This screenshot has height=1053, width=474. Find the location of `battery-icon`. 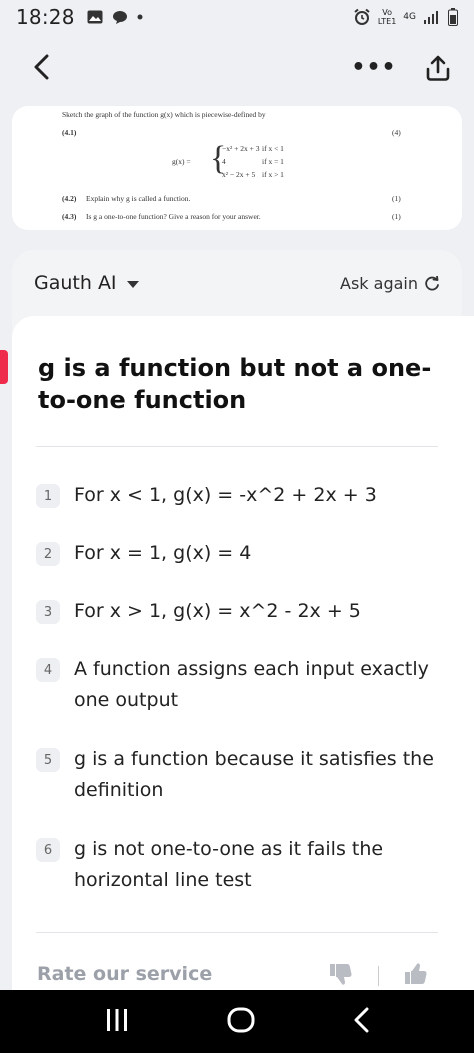

battery-icon is located at coordinates (453, 17).